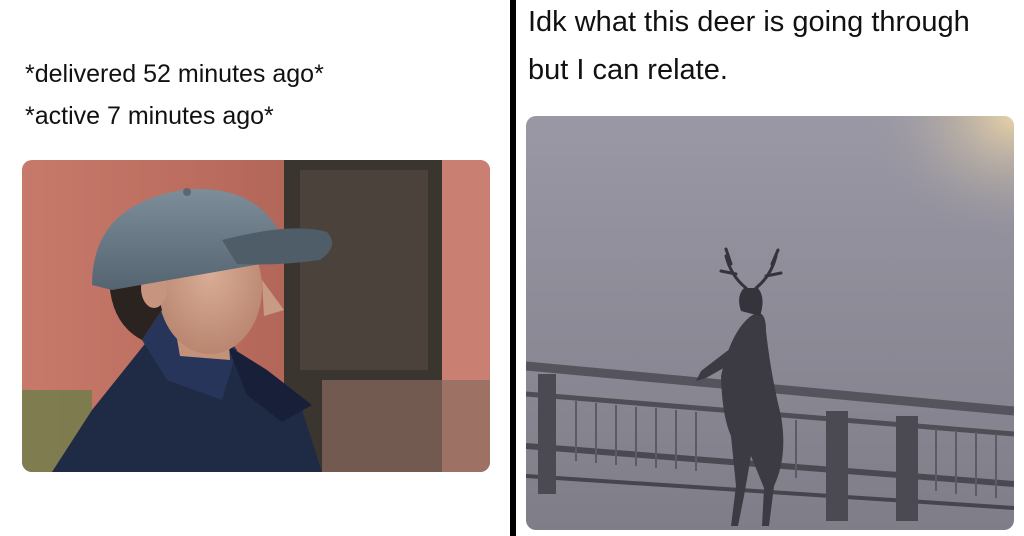  What do you see at coordinates (749, 22) in the screenshot?
I see `deer-caption-line1: Idk what this deer is going through` at bounding box center [749, 22].